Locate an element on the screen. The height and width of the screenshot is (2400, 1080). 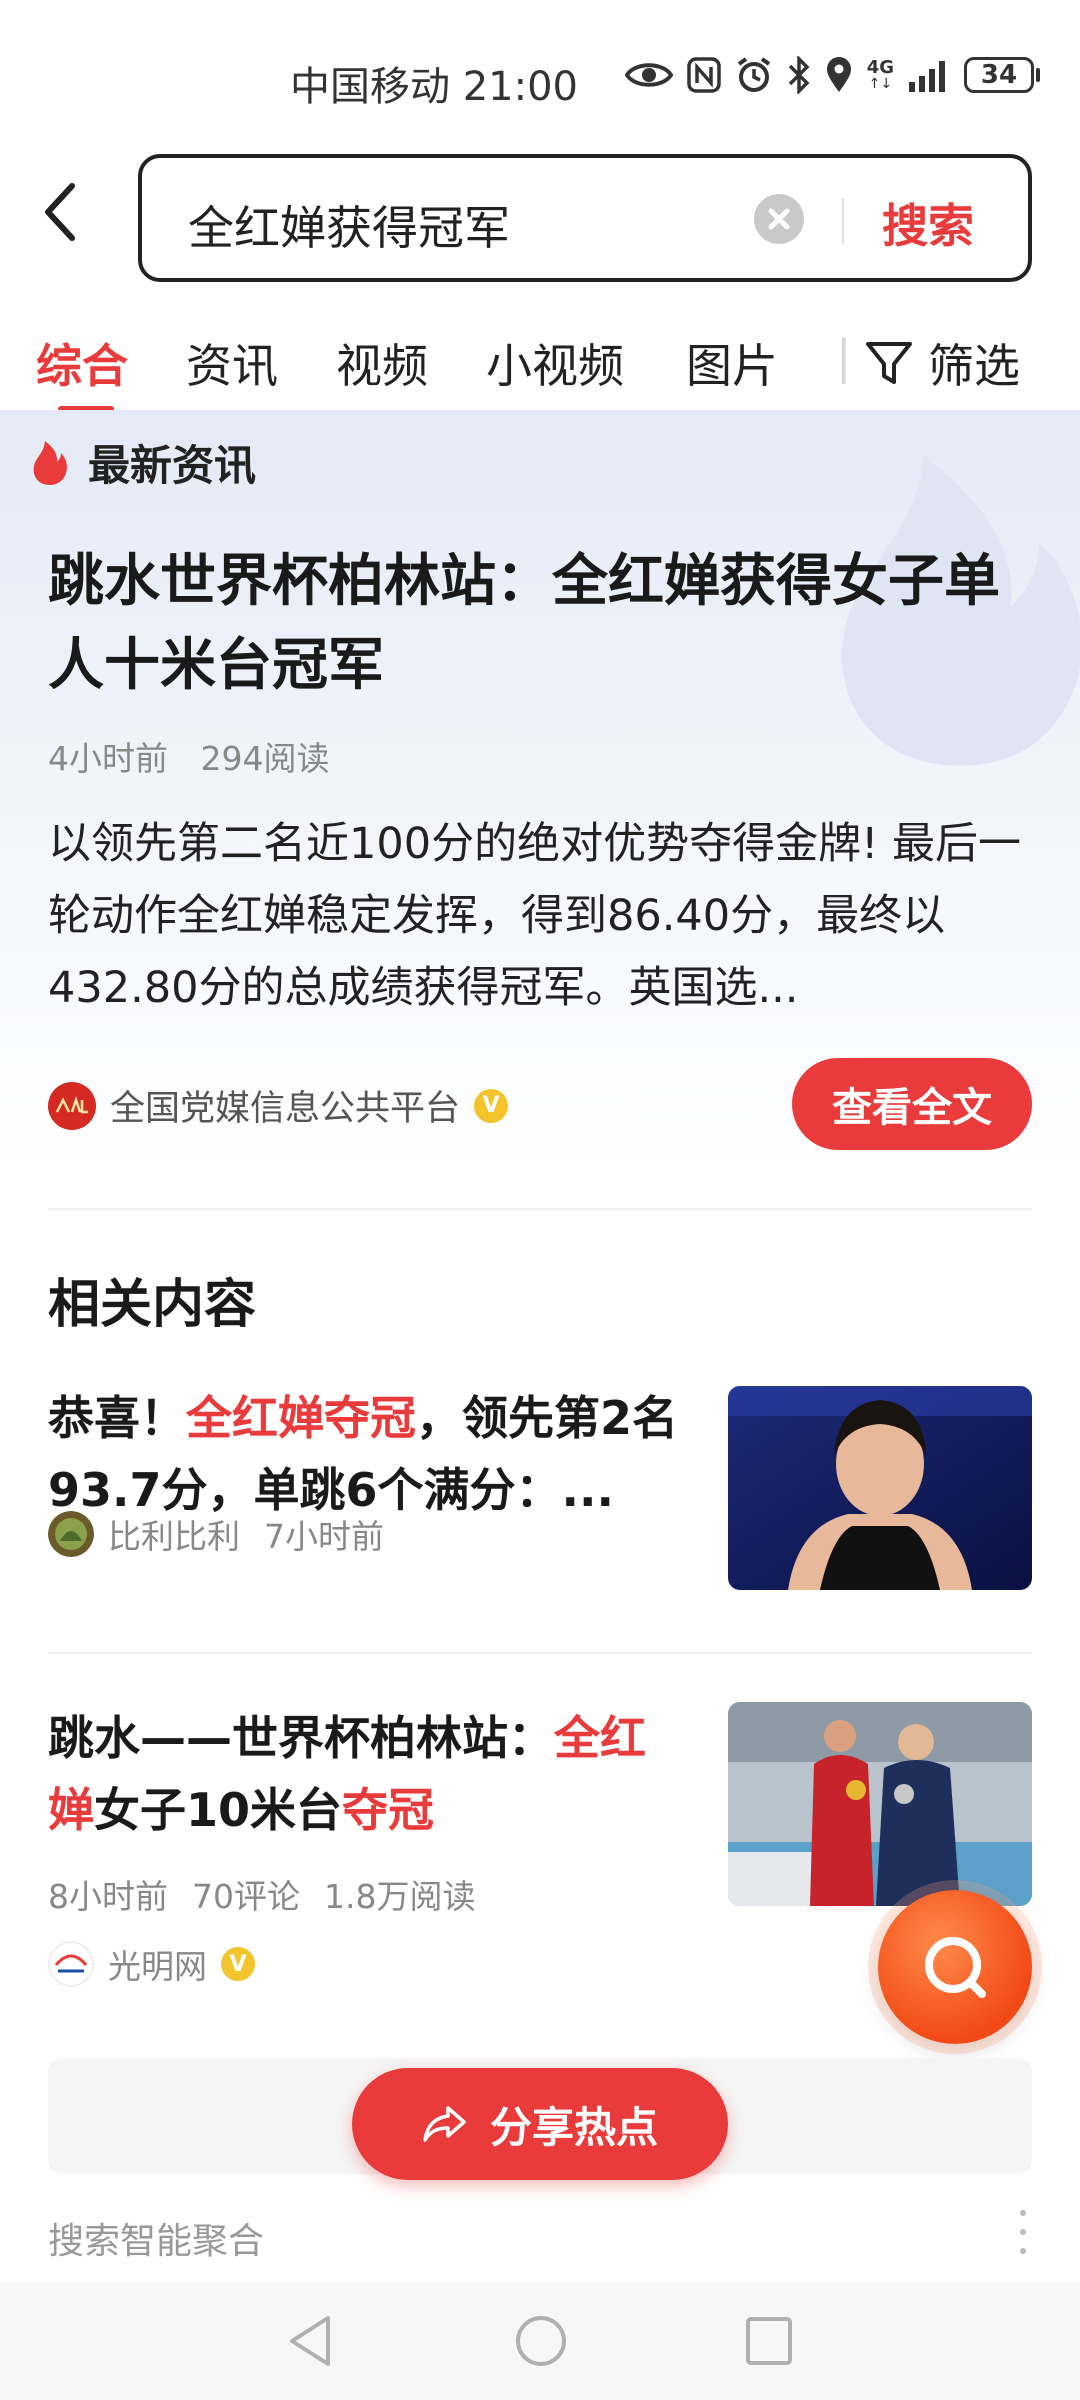
related-item-source-row: 光明网 V is located at coordinates (151, 1964).